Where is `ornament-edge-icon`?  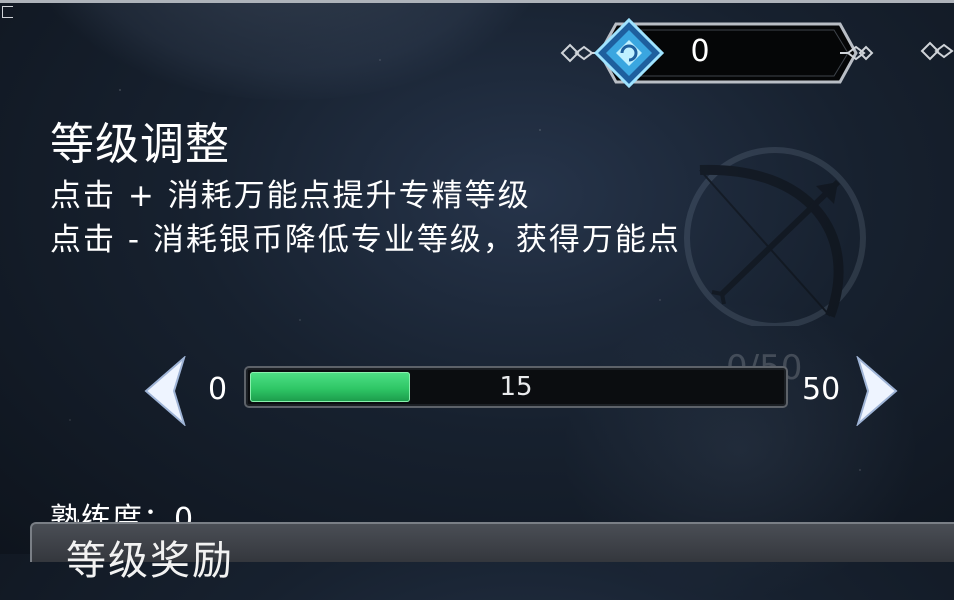 ornament-edge-icon is located at coordinates (937, 51).